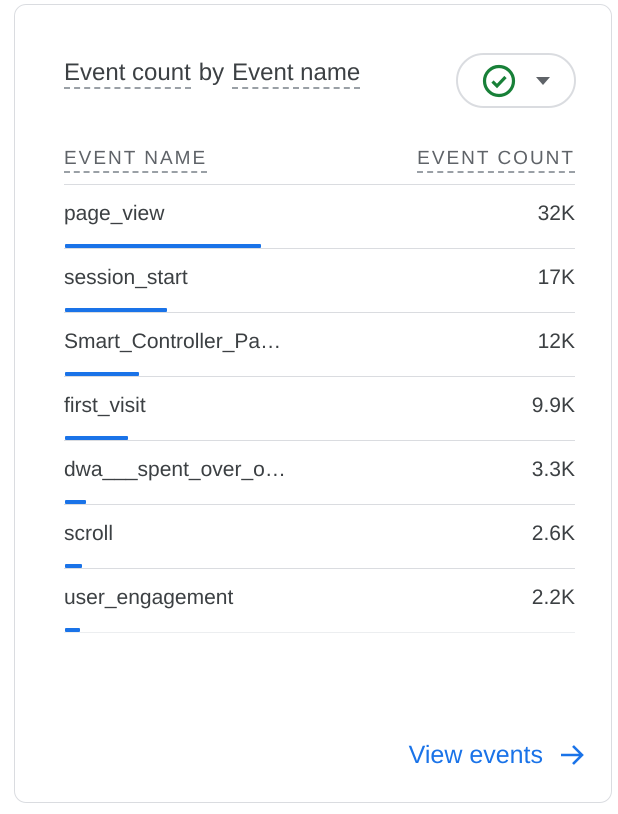 This screenshot has width=618, height=814. I want to click on event-count: 2.2K, so click(553, 597).